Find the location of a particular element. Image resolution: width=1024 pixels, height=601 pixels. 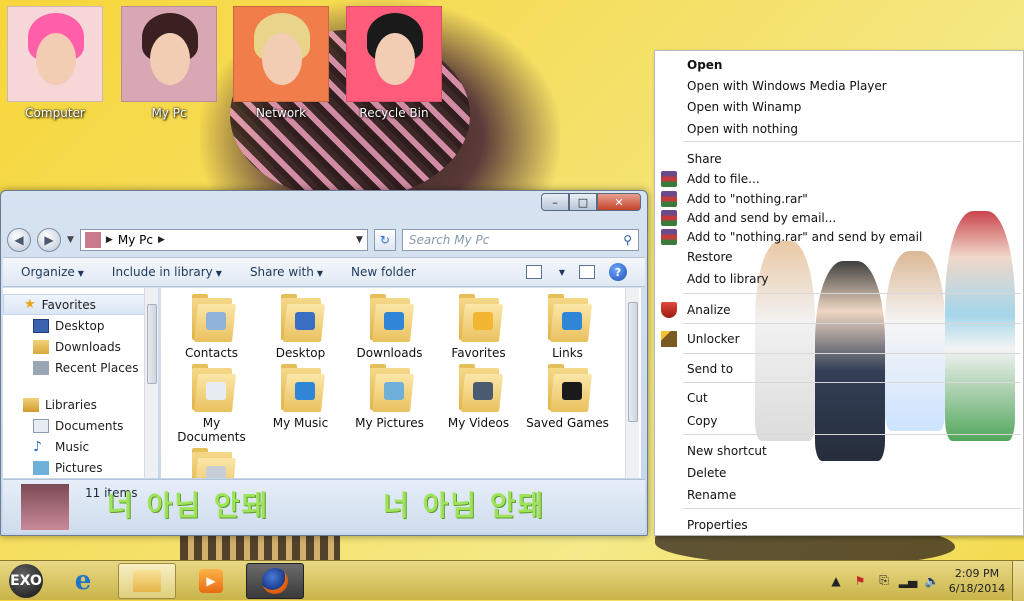

folder-item: Desktop is located at coordinates (300, 327).